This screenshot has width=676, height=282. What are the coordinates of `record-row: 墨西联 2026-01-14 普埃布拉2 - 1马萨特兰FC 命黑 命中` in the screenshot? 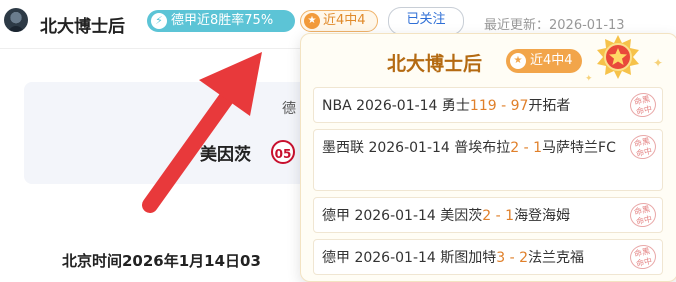 It's located at (488, 160).